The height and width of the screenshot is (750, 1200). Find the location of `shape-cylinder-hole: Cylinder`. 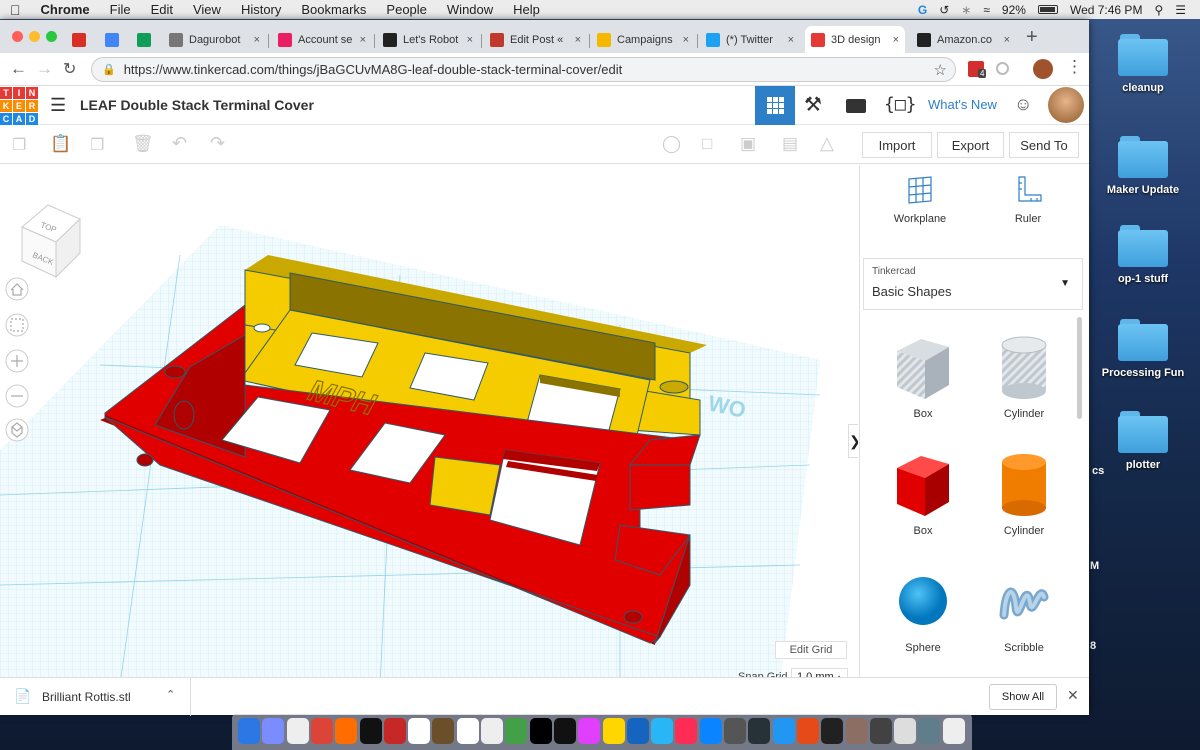

shape-cylinder-hole: Cylinder is located at coordinates (1024, 376).